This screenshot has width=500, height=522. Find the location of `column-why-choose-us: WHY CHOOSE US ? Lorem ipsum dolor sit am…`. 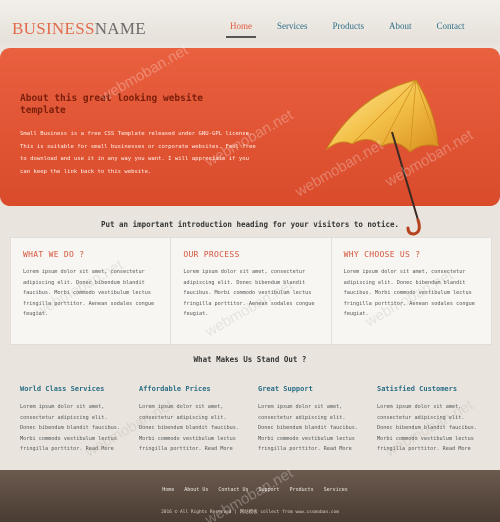

column-why-choose-us: WHY CHOOSE US ? Lorem ipsum dolor sit am… is located at coordinates (411, 291).